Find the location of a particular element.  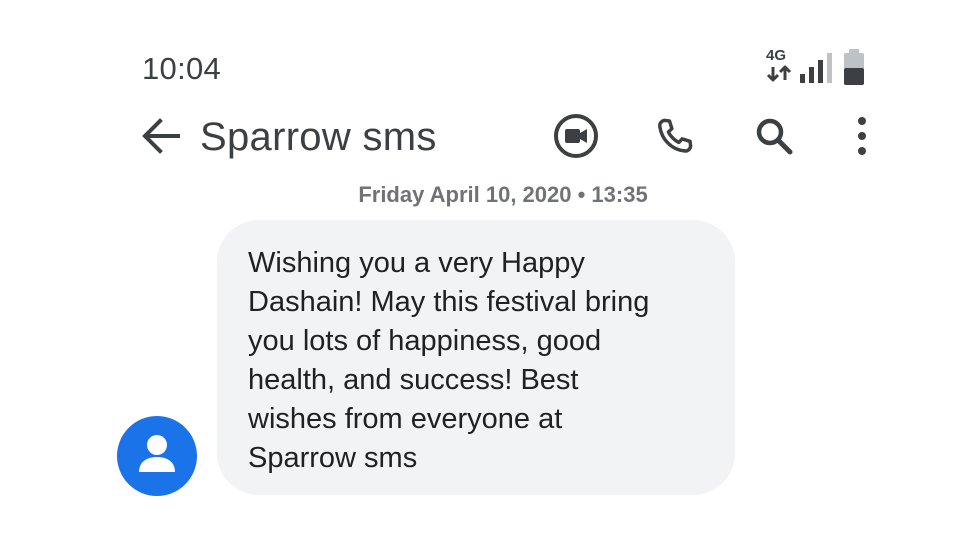

status-bar-icons: 4G is located at coordinates (819, 66).